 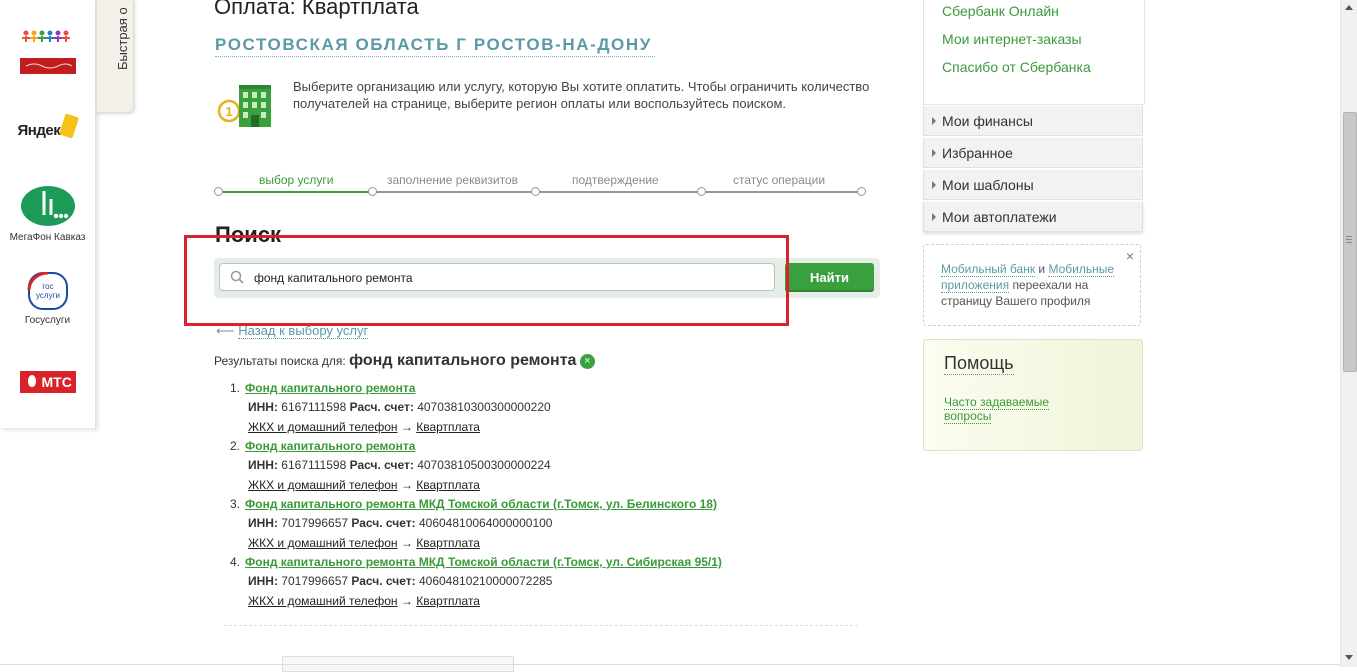 I want to click on scroll-down-icon, so click(x=1349, y=657).